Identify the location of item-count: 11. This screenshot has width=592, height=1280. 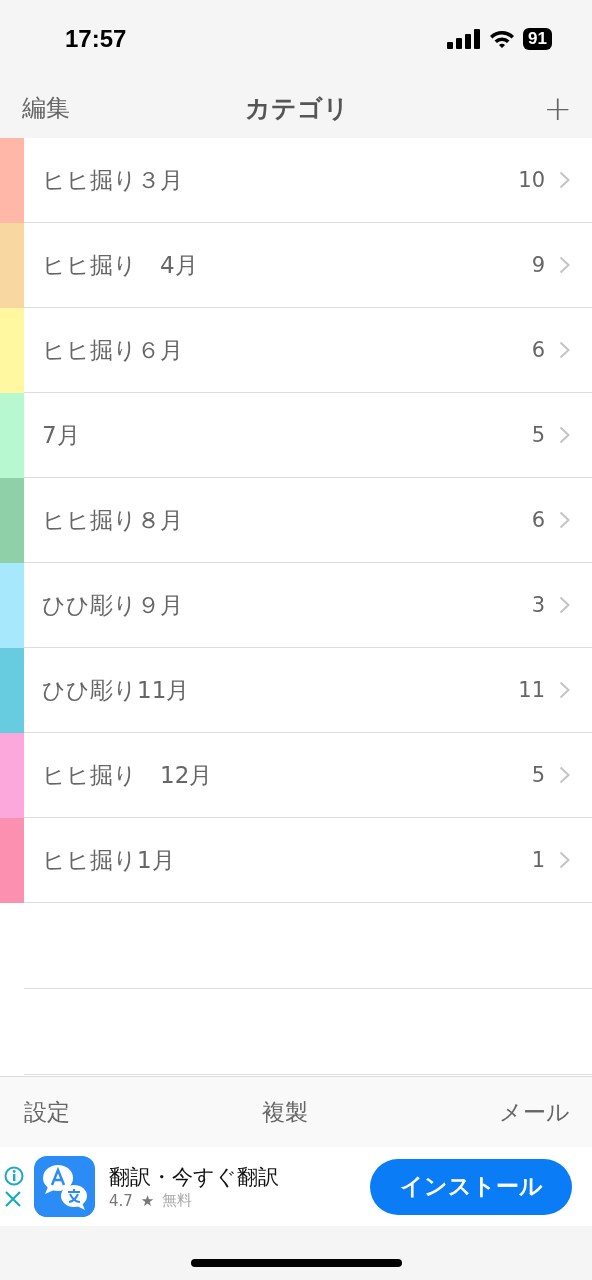
(531, 690).